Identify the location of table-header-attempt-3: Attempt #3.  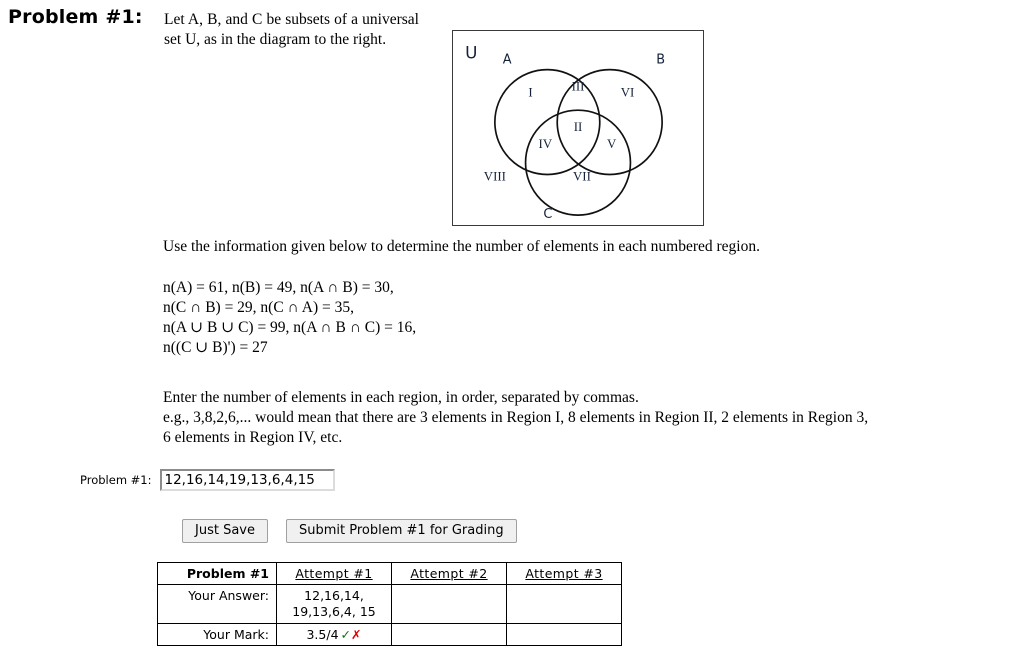
(564, 573).